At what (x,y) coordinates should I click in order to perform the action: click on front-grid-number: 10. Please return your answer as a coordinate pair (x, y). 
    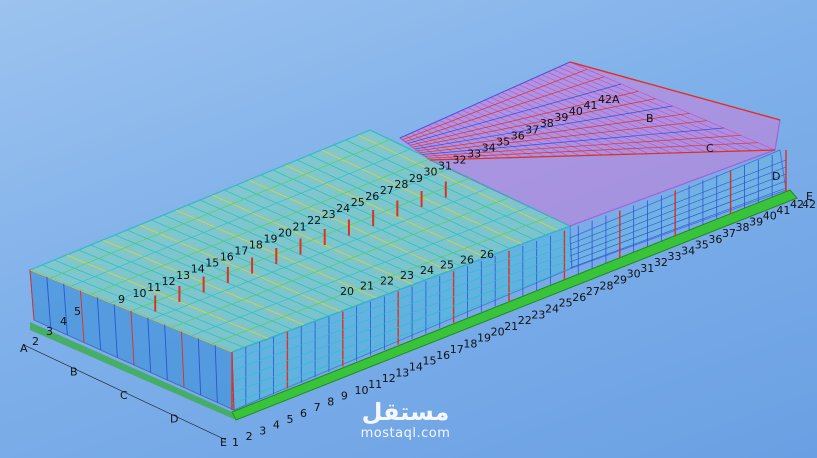
    Looking at the image, I should click on (361, 390).